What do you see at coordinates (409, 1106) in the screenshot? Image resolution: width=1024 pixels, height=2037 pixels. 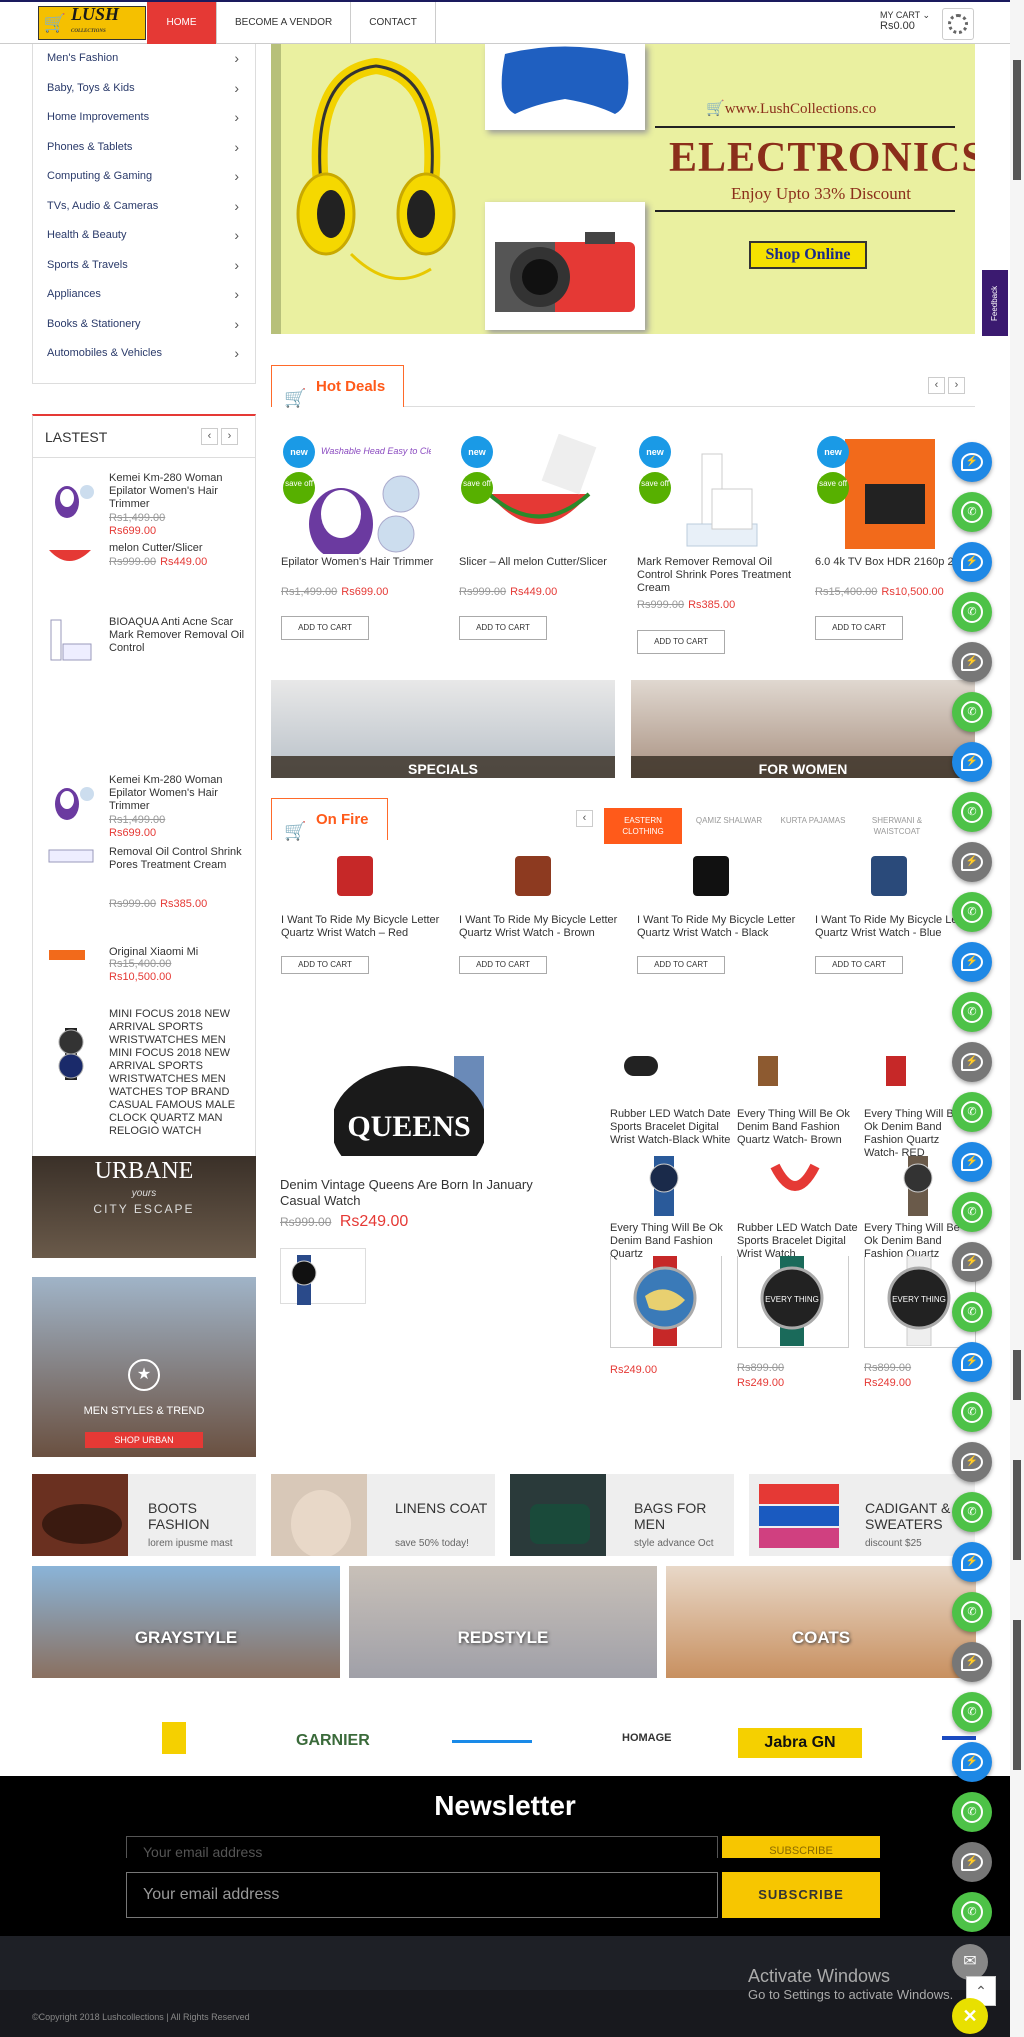 I see `featured-product-image: QUEENS` at bounding box center [409, 1106].